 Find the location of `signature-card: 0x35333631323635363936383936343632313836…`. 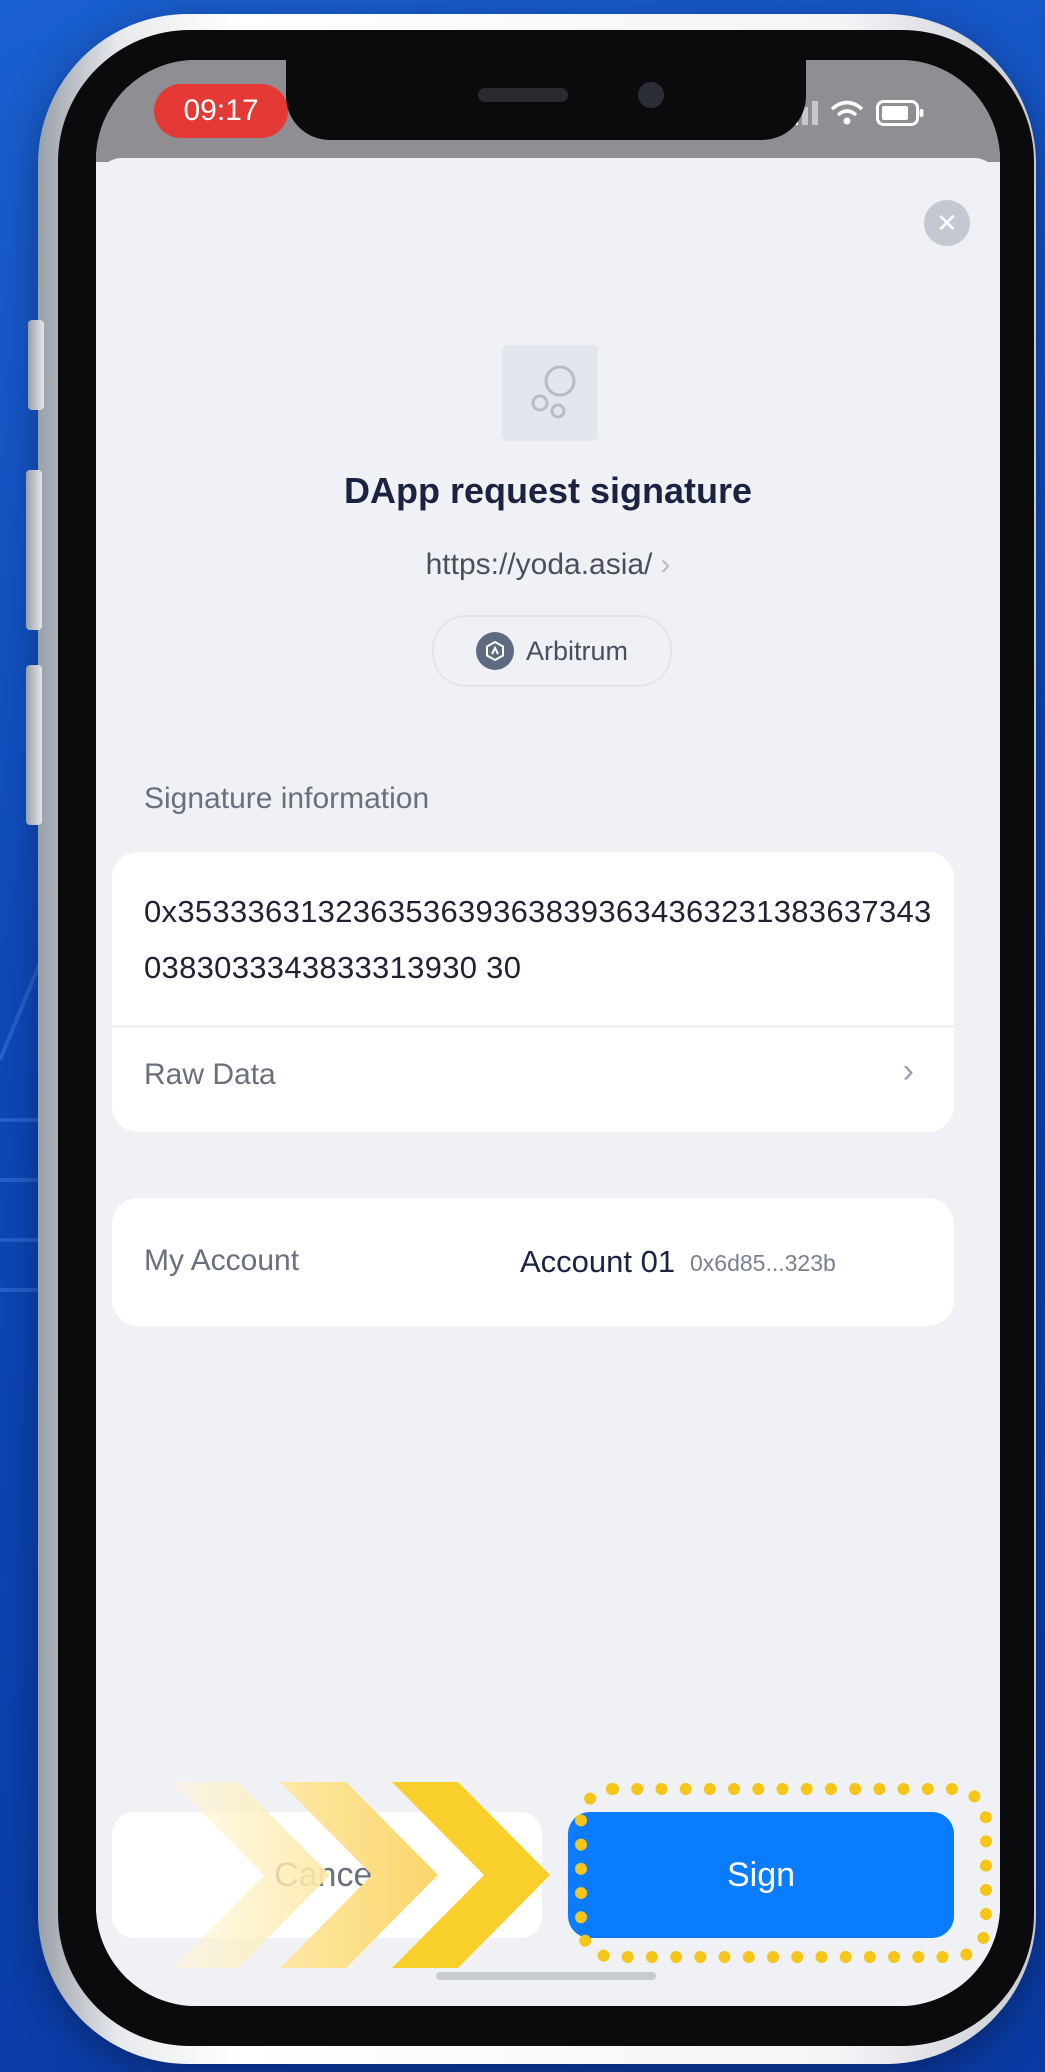

signature-card: 0x35333631323635363936383936343632313836… is located at coordinates (533, 992).